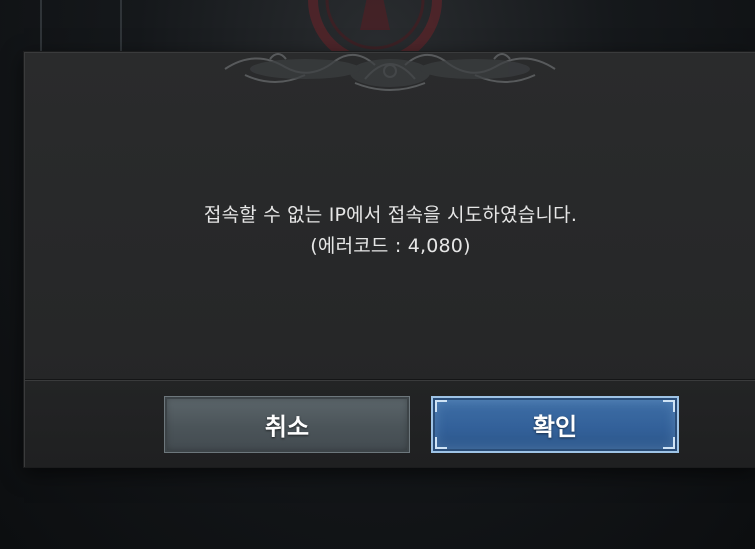 Image resolution: width=755 pixels, height=549 pixels. What do you see at coordinates (390, 215) in the screenshot?
I see `error-message-line: 접속할 수 없는 IP에서 접속을 시도하였습니다.` at bounding box center [390, 215].